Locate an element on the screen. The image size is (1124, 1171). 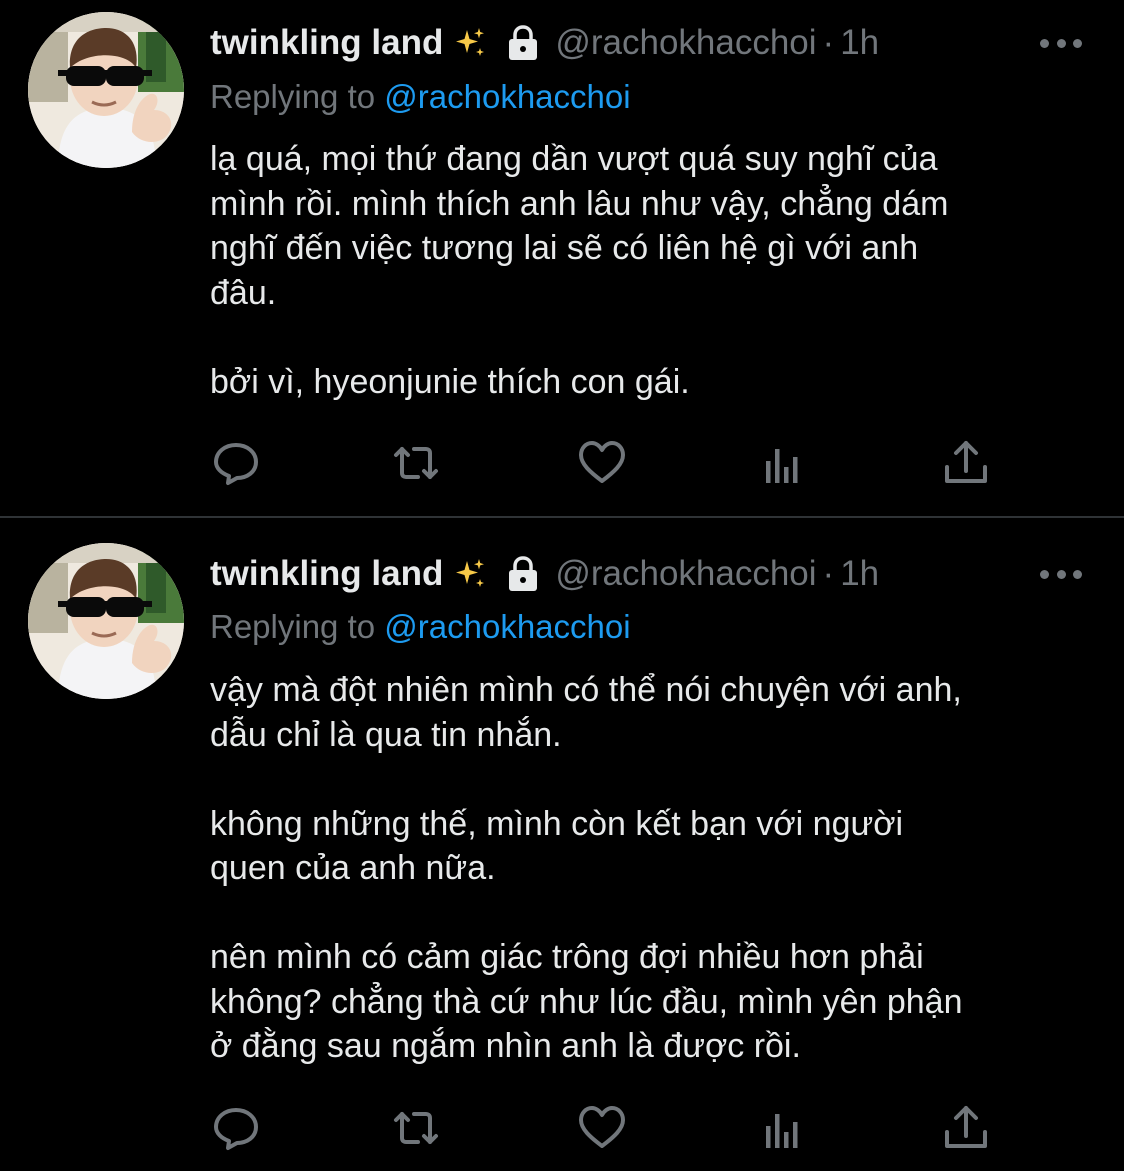
views-icon is located at coordinates (784, 1128).